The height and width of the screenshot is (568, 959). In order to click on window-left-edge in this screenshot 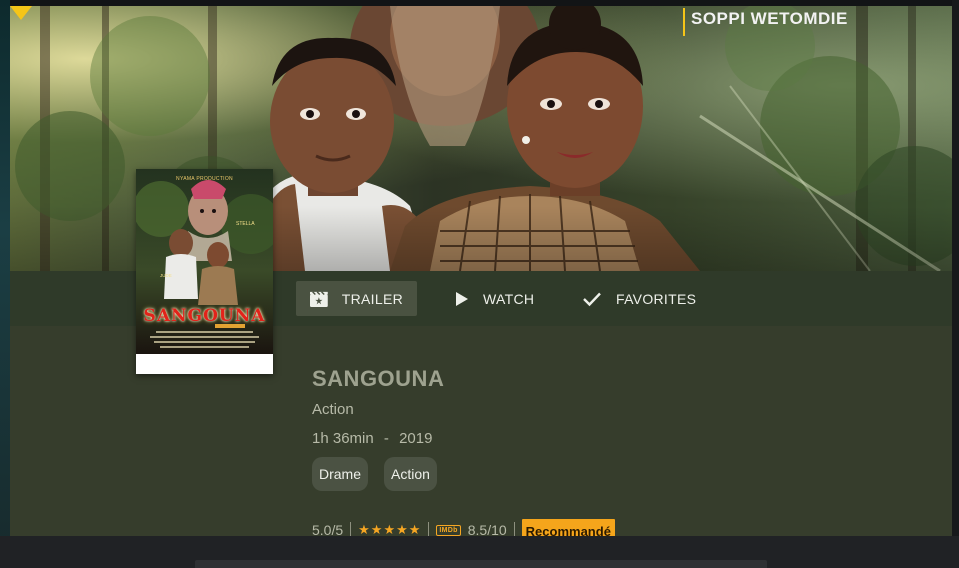, I will do `click(5, 284)`.